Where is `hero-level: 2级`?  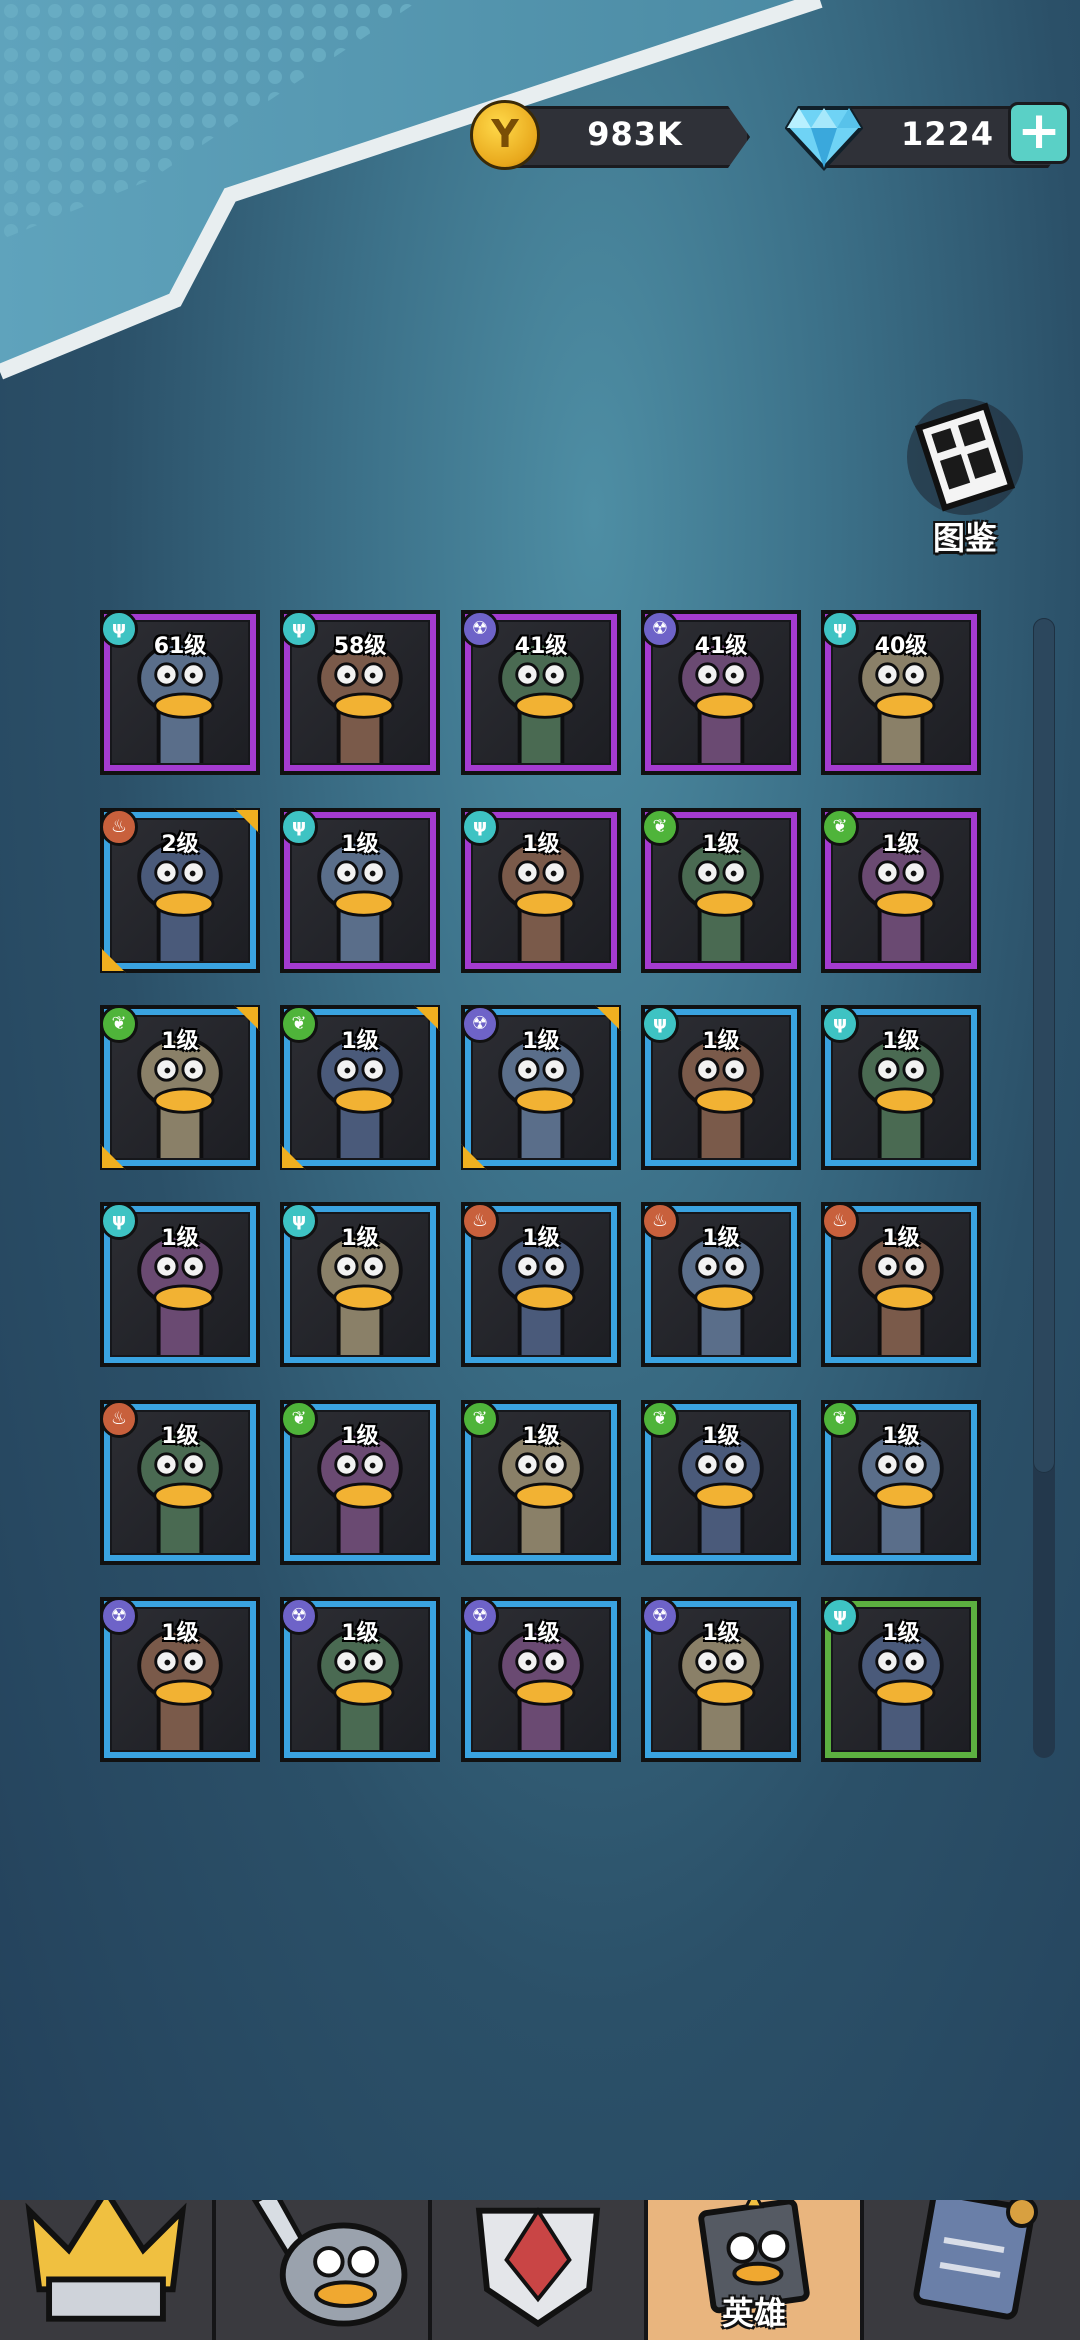
hero-level: 2级 is located at coordinates (180, 844).